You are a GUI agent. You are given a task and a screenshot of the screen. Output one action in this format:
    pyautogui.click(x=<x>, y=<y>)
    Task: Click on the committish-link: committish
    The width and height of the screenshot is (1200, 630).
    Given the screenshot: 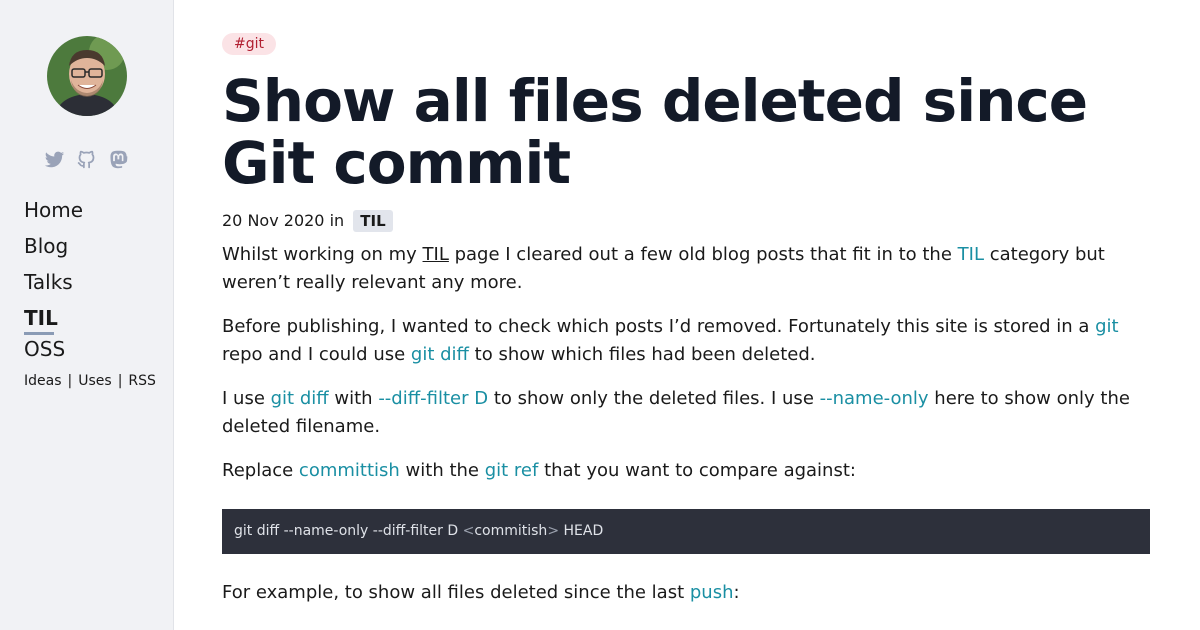 What is the action you would take?
    pyautogui.click(x=349, y=470)
    